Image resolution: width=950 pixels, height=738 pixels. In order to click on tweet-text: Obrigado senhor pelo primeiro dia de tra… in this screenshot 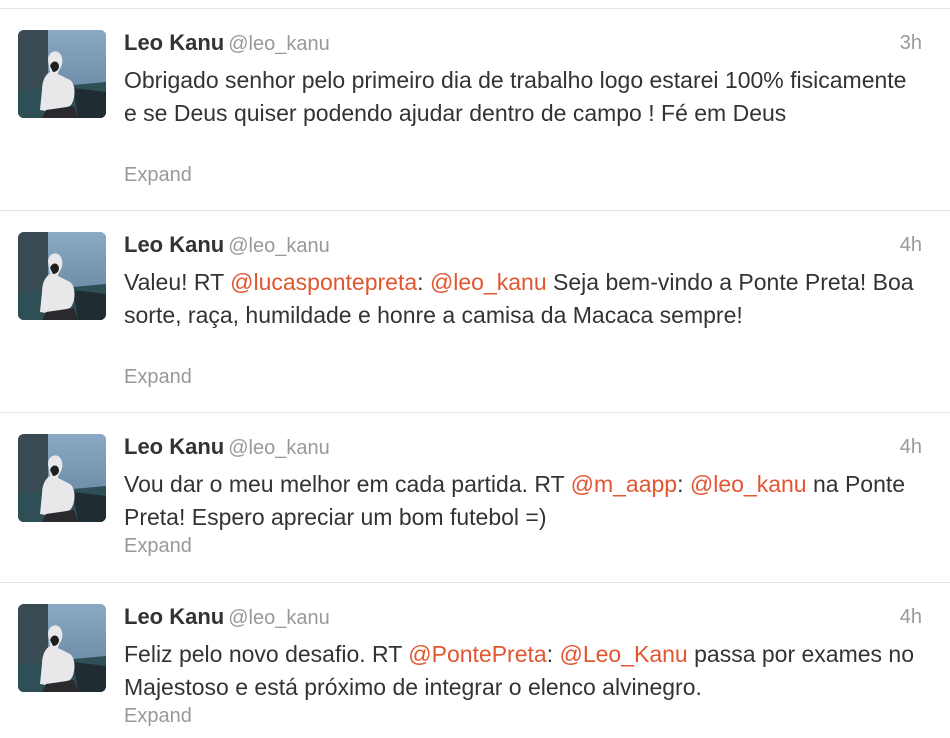, I will do `click(524, 97)`.